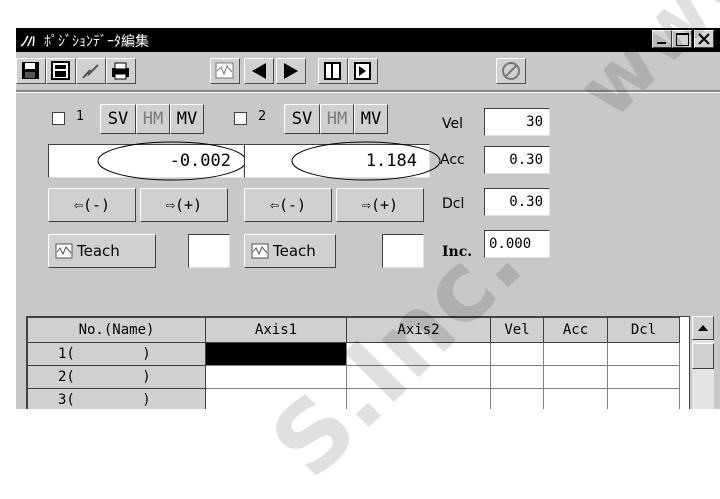 This screenshot has width=720, height=499. I want to click on cancel-icon, so click(511, 71).